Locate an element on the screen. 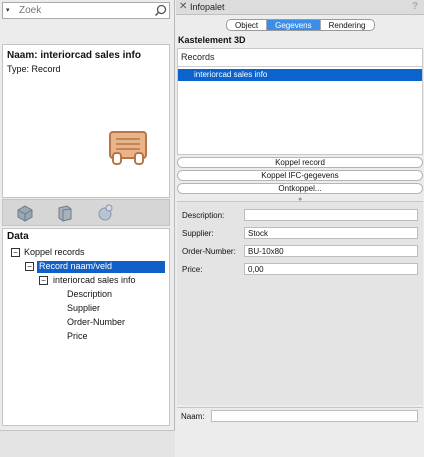  field-label: Order-Number: is located at coordinates (209, 251).